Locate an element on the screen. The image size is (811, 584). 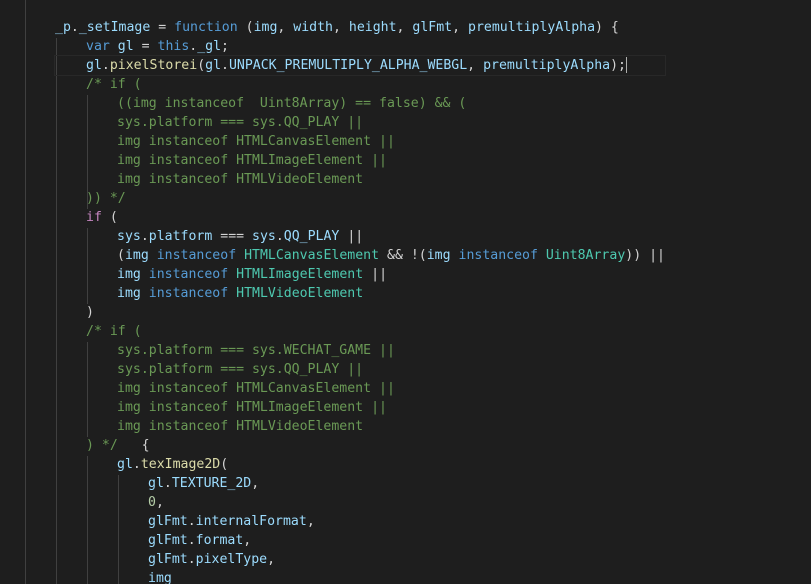
code-token: pixelType is located at coordinates (231, 559).